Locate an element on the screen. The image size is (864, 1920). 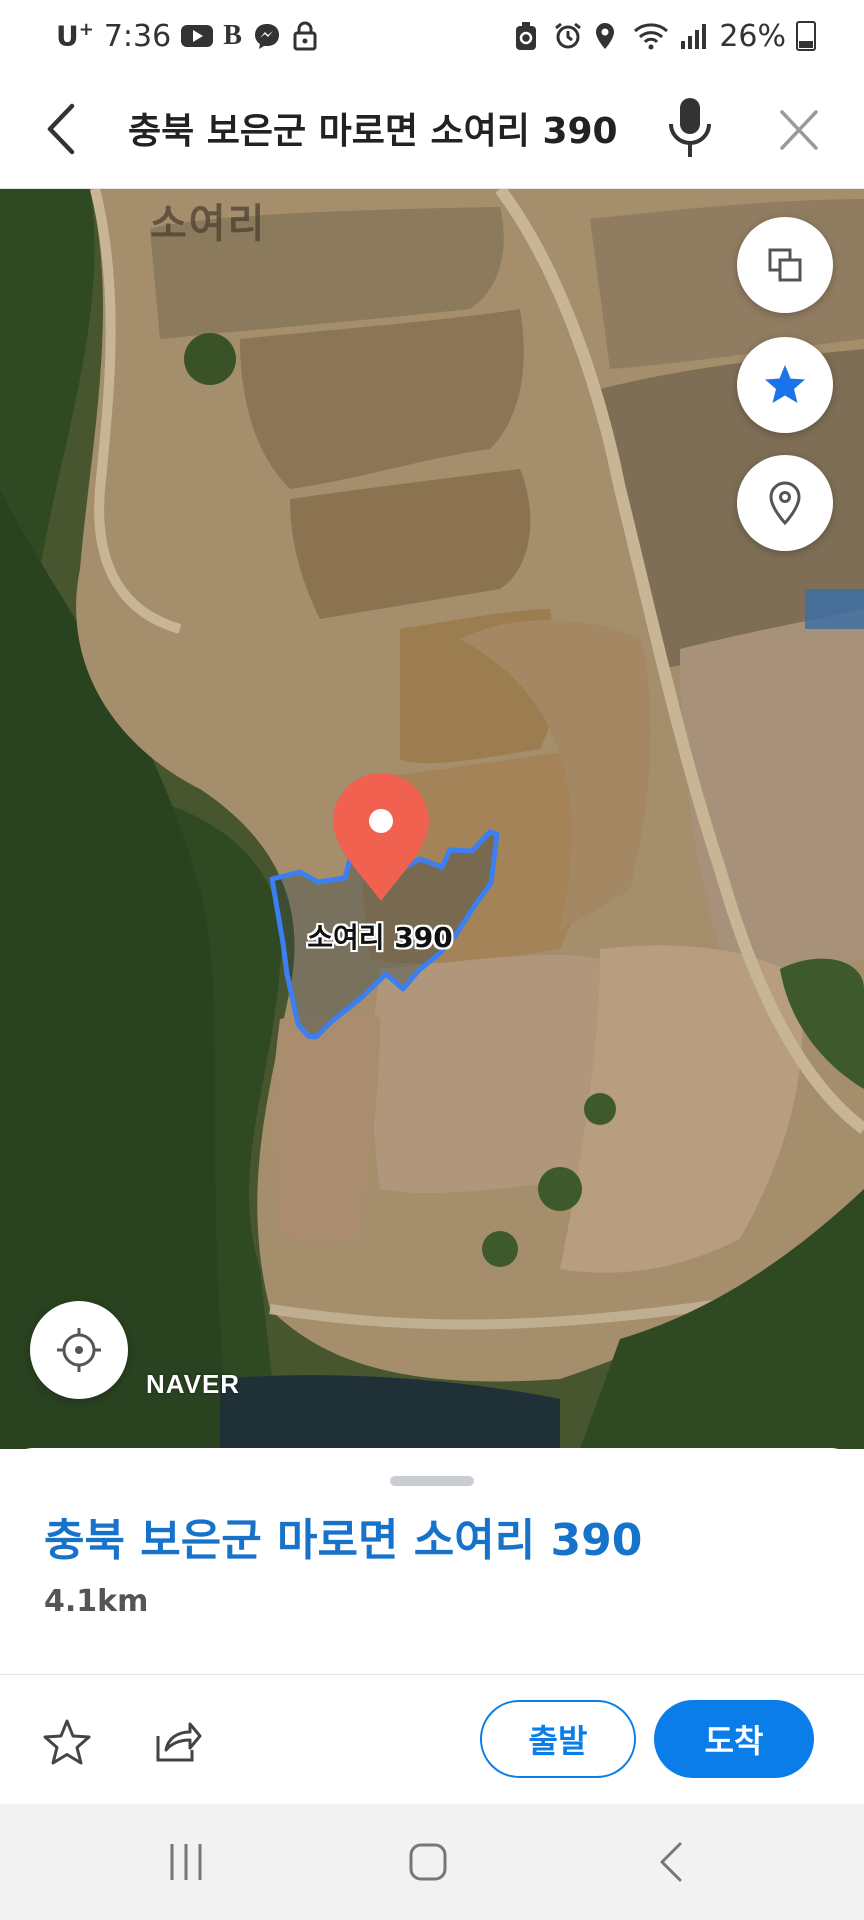
close-icon is located at coordinates (799, 130).